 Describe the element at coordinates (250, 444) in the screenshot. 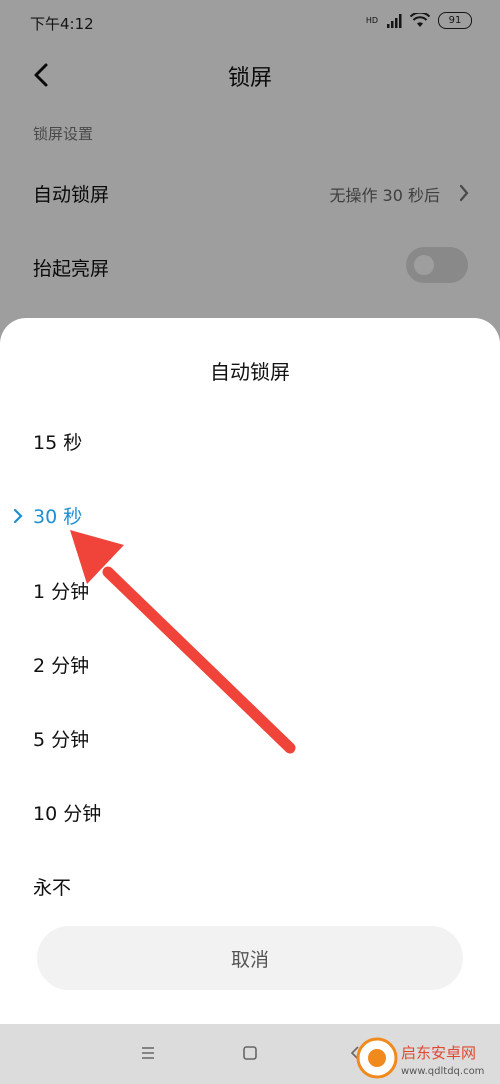

I see `option-15-seconds: 15 秒` at that location.